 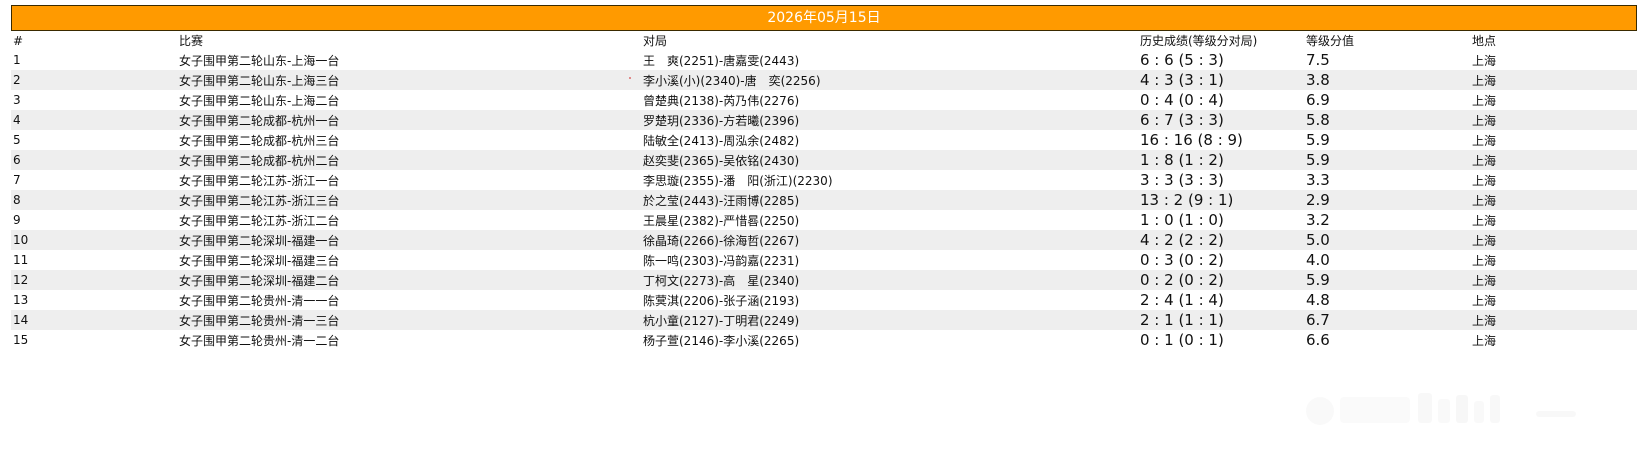 What do you see at coordinates (721, 280) in the screenshot?
I see `cell-match: 丁柯文(2273)-高 星(2340)` at bounding box center [721, 280].